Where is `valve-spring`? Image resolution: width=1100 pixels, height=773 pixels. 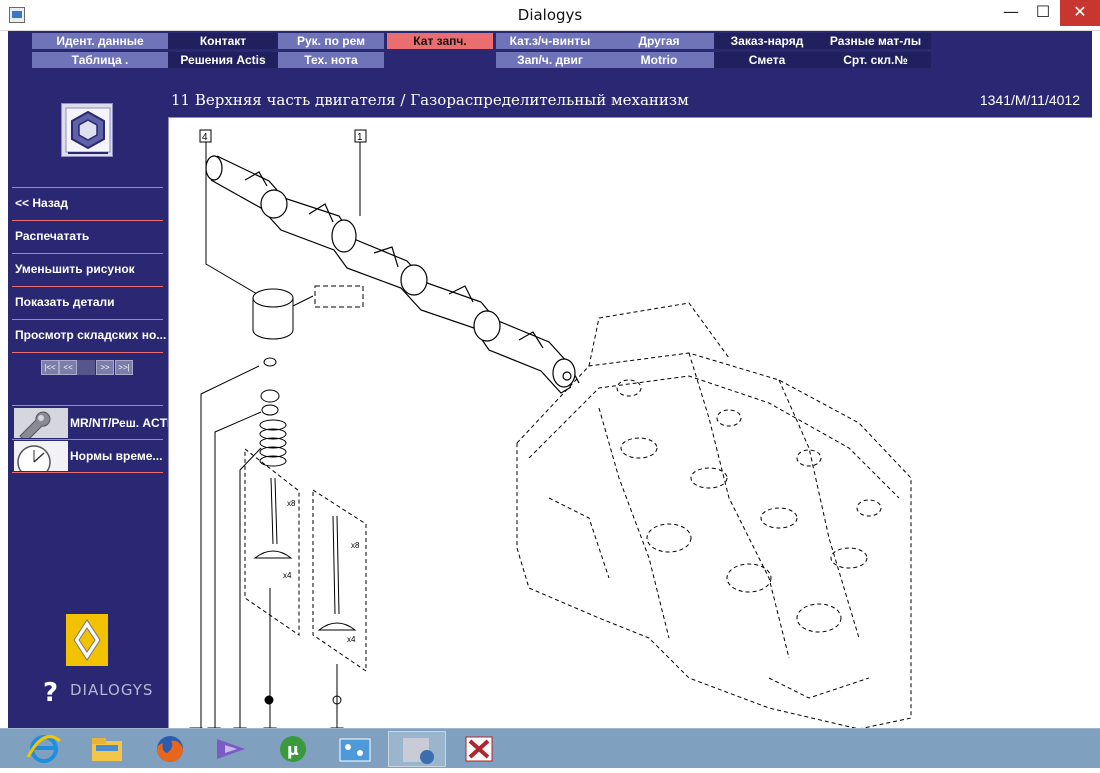 valve-spring is located at coordinates (273, 443).